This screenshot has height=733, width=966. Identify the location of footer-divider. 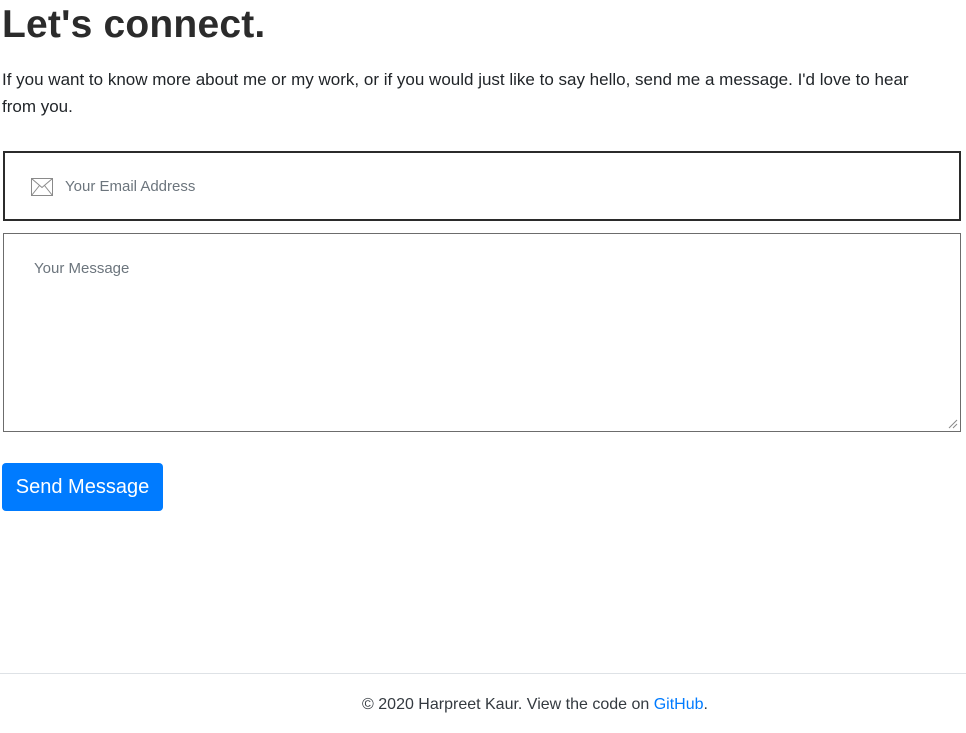
(483, 673).